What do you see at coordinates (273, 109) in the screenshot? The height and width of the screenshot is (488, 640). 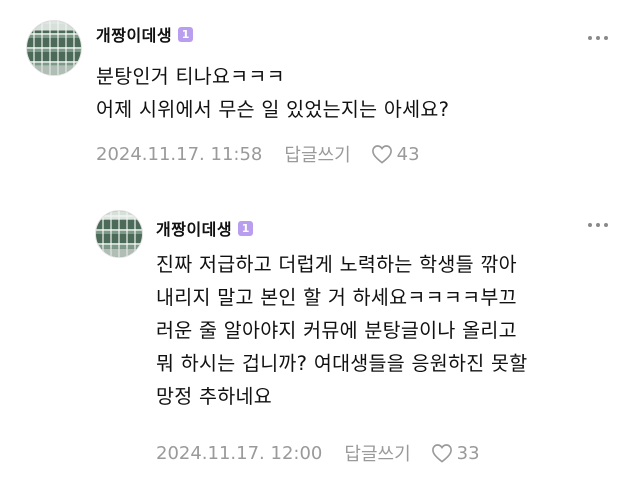 I see `comment-line: 어제 시위에서 무슨 일 있었는지는 아세요?` at bounding box center [273, 109].